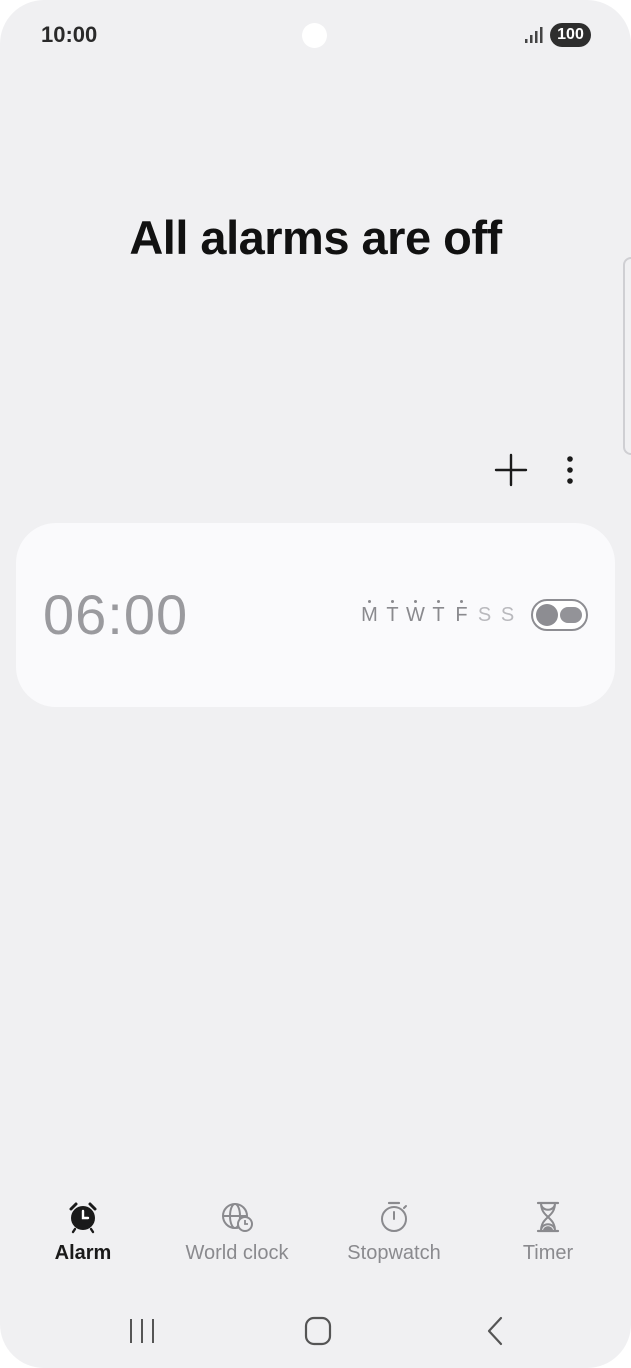 Image resolution: width=631 pixels, height=1368 pixels. I want to click on stopwatch-icon, so click(394, 1216).